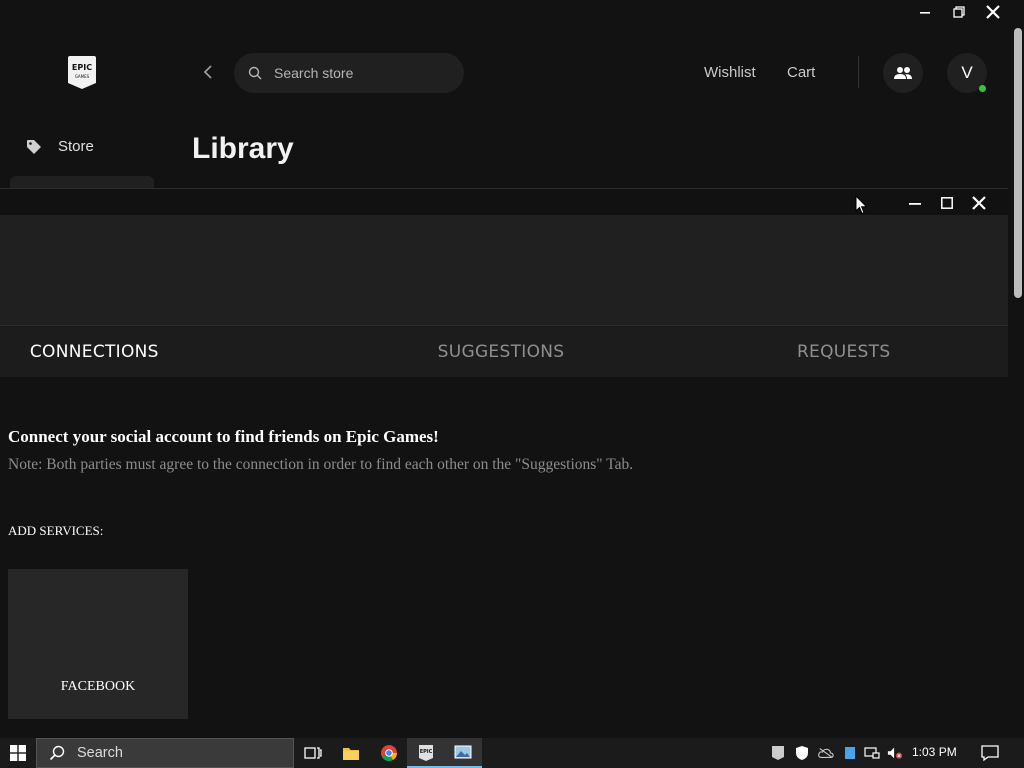 The image size is (1024, 768). I want to click on task-view-button, so click(313, 753).